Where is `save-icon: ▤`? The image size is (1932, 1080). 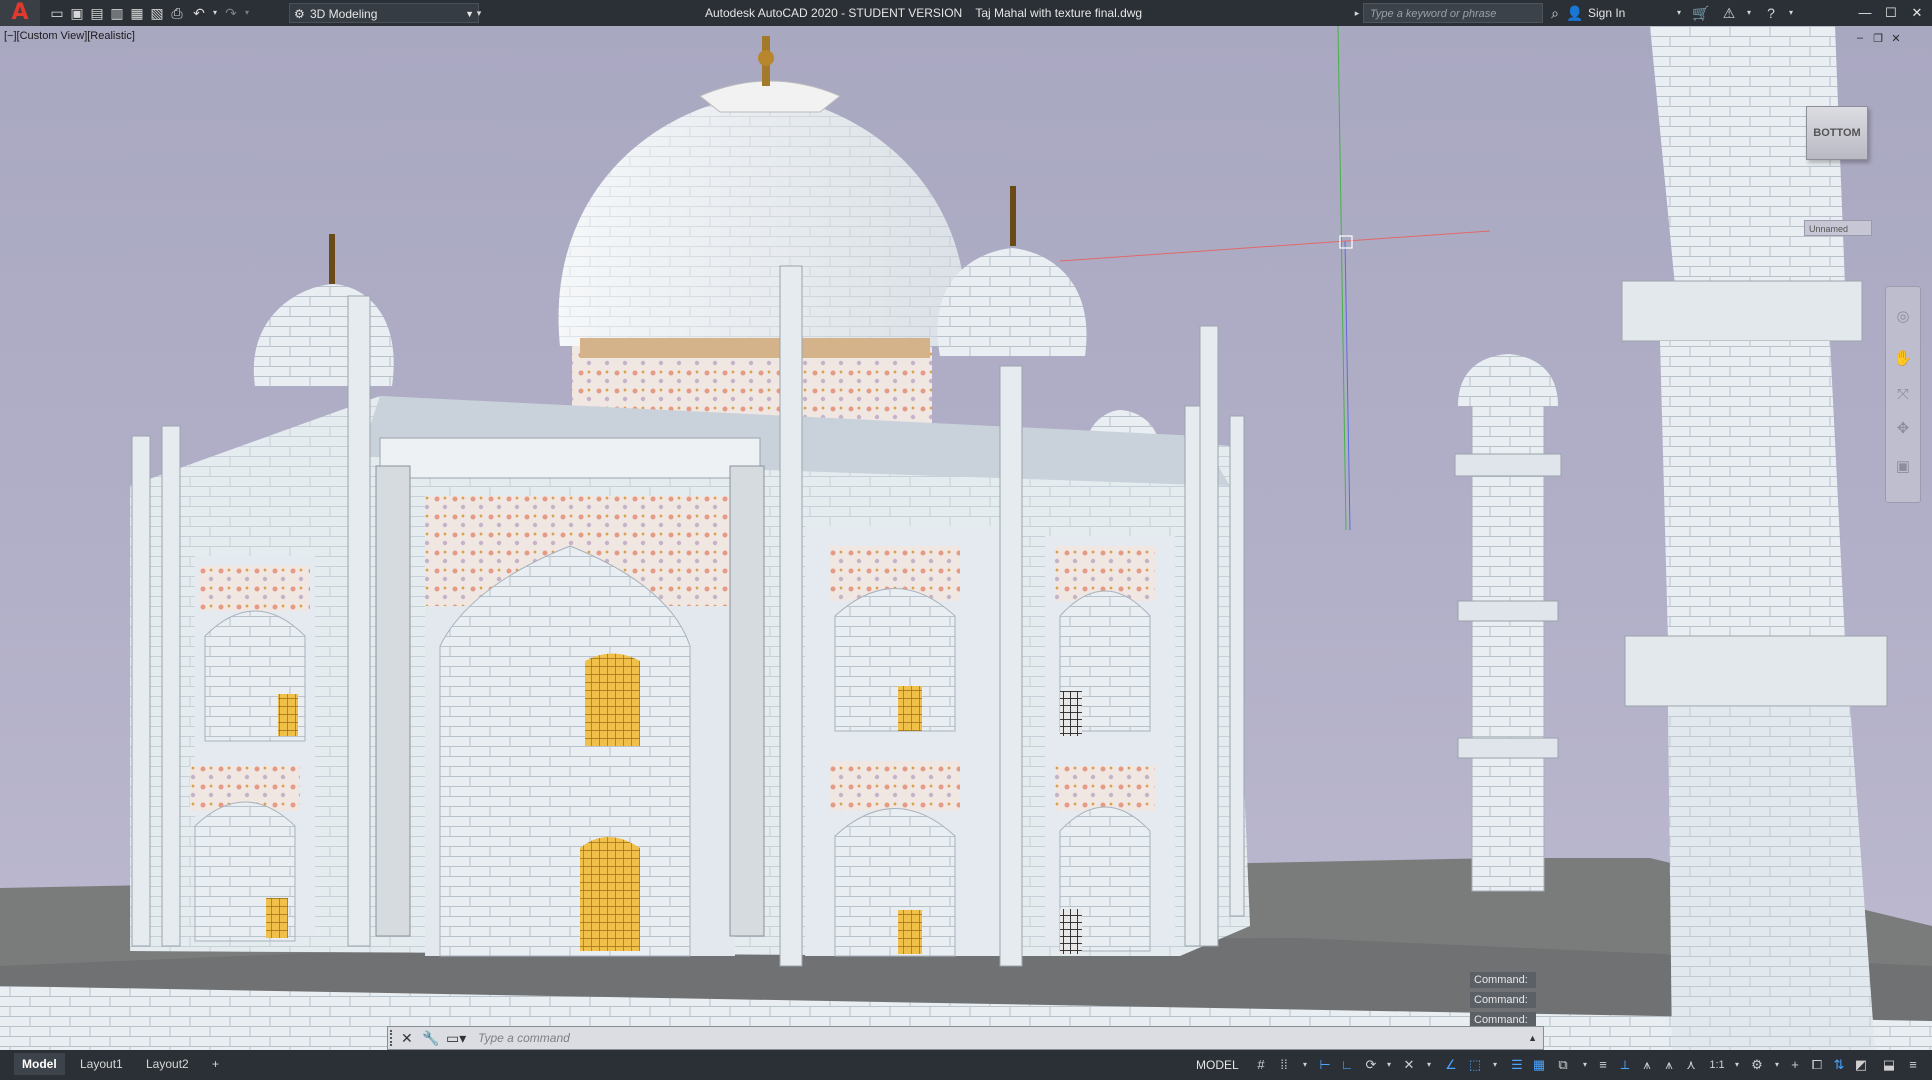
save-icon: ▤ is located at coordinates (97, 13).